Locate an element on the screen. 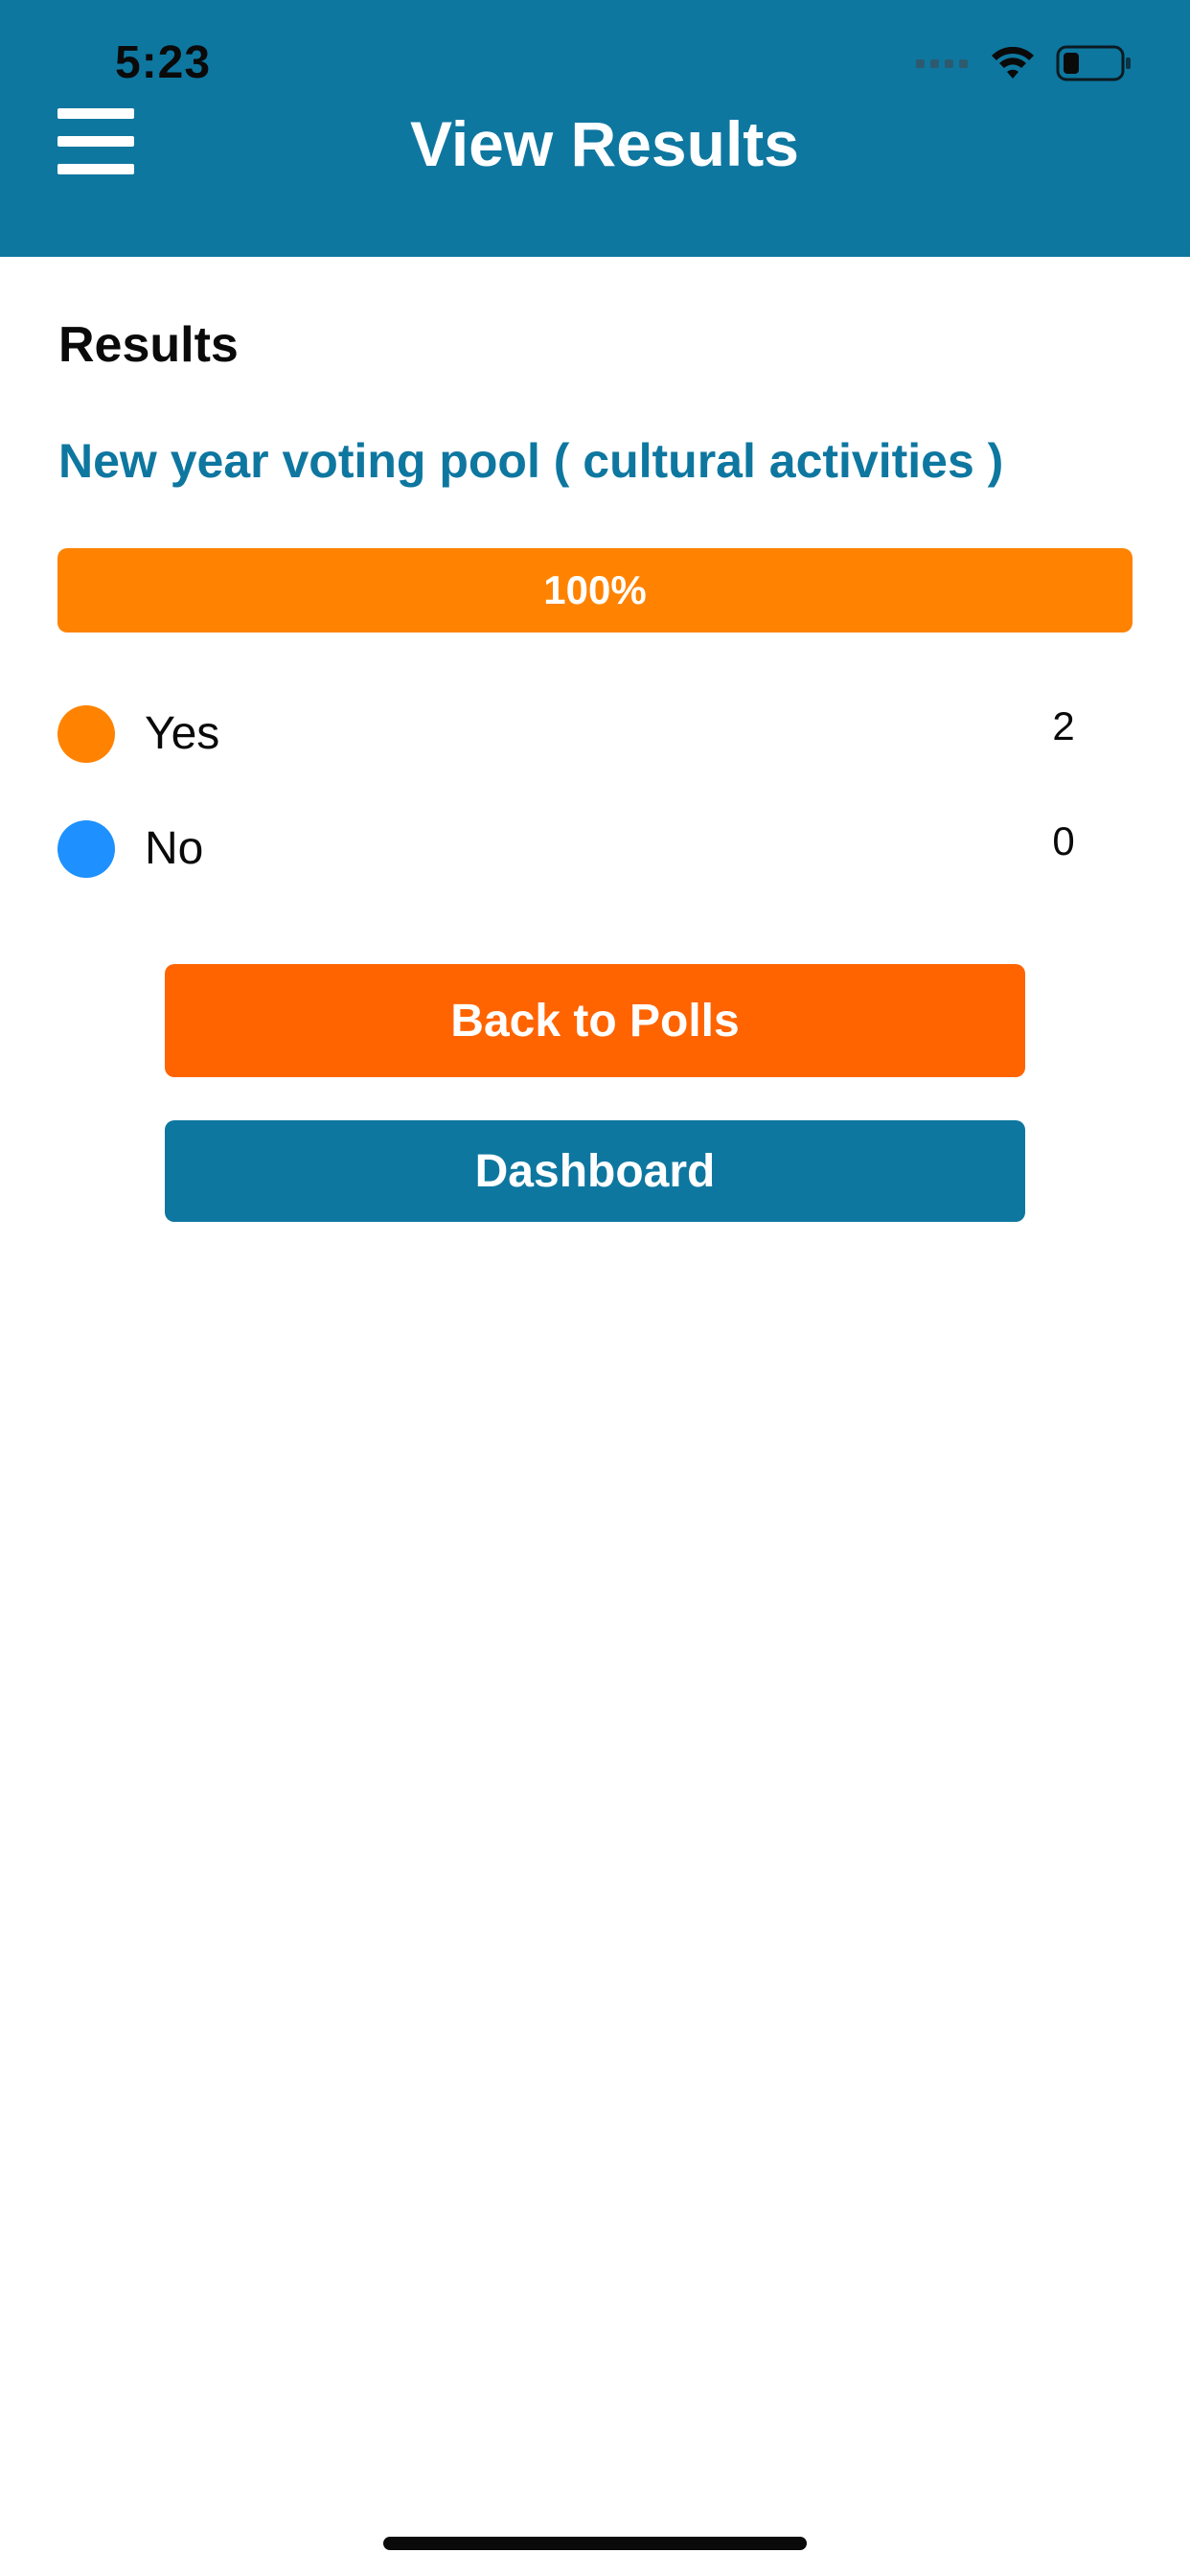 The width and height of the screenshot is (1190, 2576). option-label: Yes is located at coordinates (183, 734).